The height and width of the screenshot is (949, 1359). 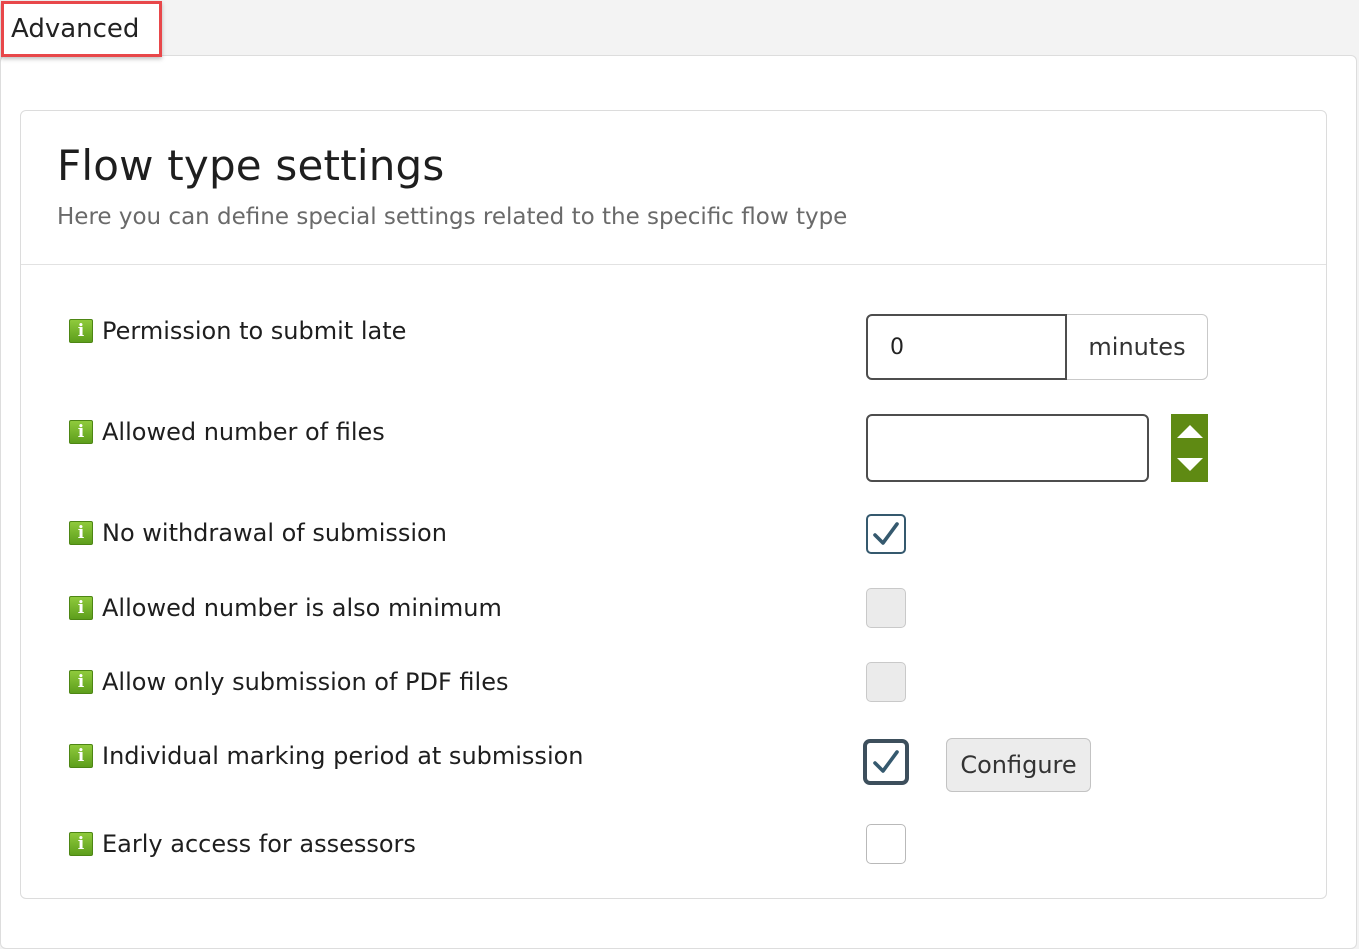 I want to click on allowed-minimum-checkbox, so click(x=886, y=608).